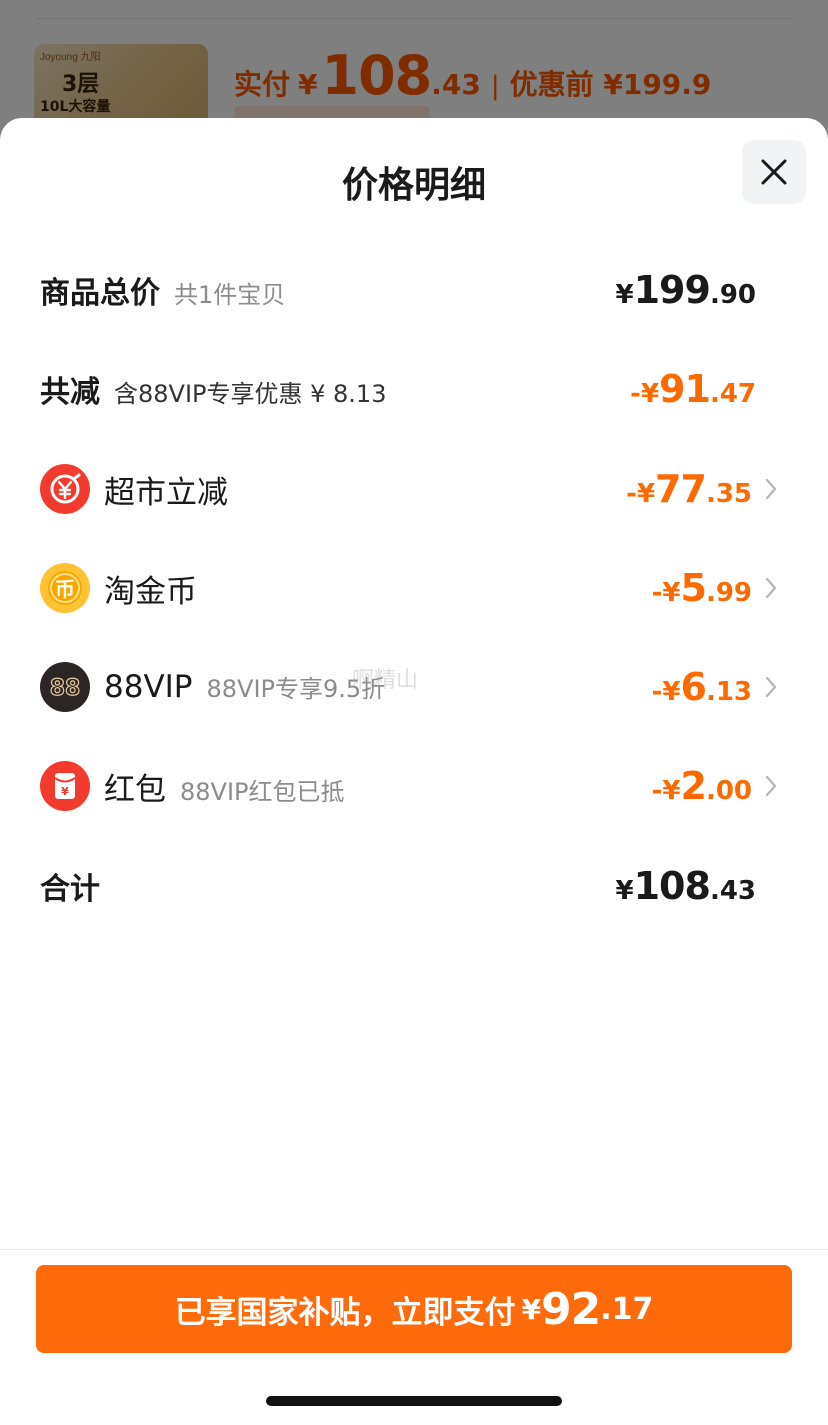  I want to click on tao-coin-icon: 币, so click(65, 588).